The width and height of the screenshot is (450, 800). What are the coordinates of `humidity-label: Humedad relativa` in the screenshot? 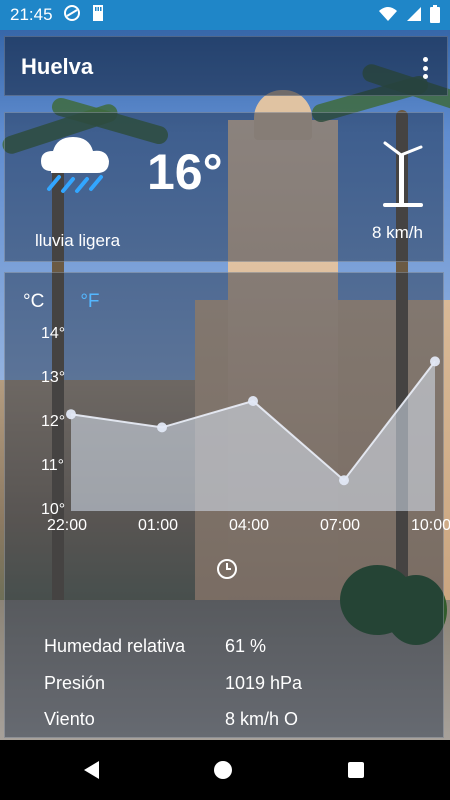 It's located at (115, 646).